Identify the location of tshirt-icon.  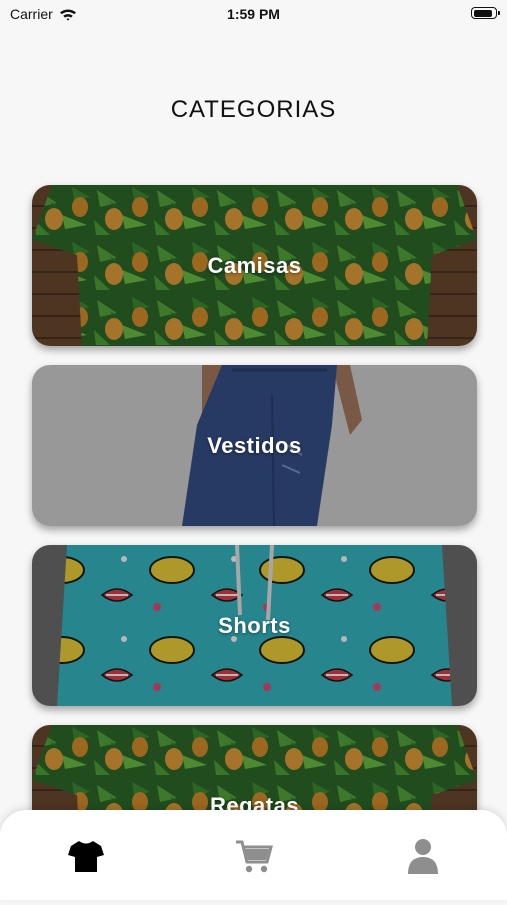
(86, 856).